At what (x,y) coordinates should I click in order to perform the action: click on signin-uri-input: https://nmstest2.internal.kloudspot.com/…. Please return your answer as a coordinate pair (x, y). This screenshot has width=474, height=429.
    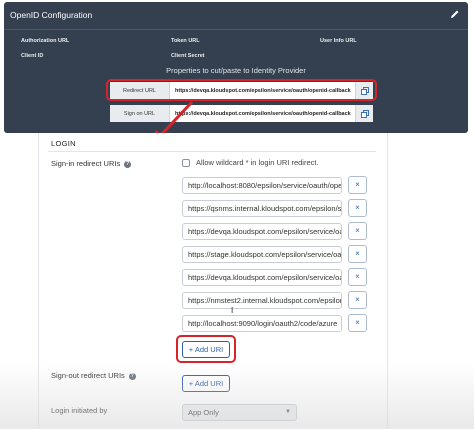
    Looking at the image, I should click on (262, 300).